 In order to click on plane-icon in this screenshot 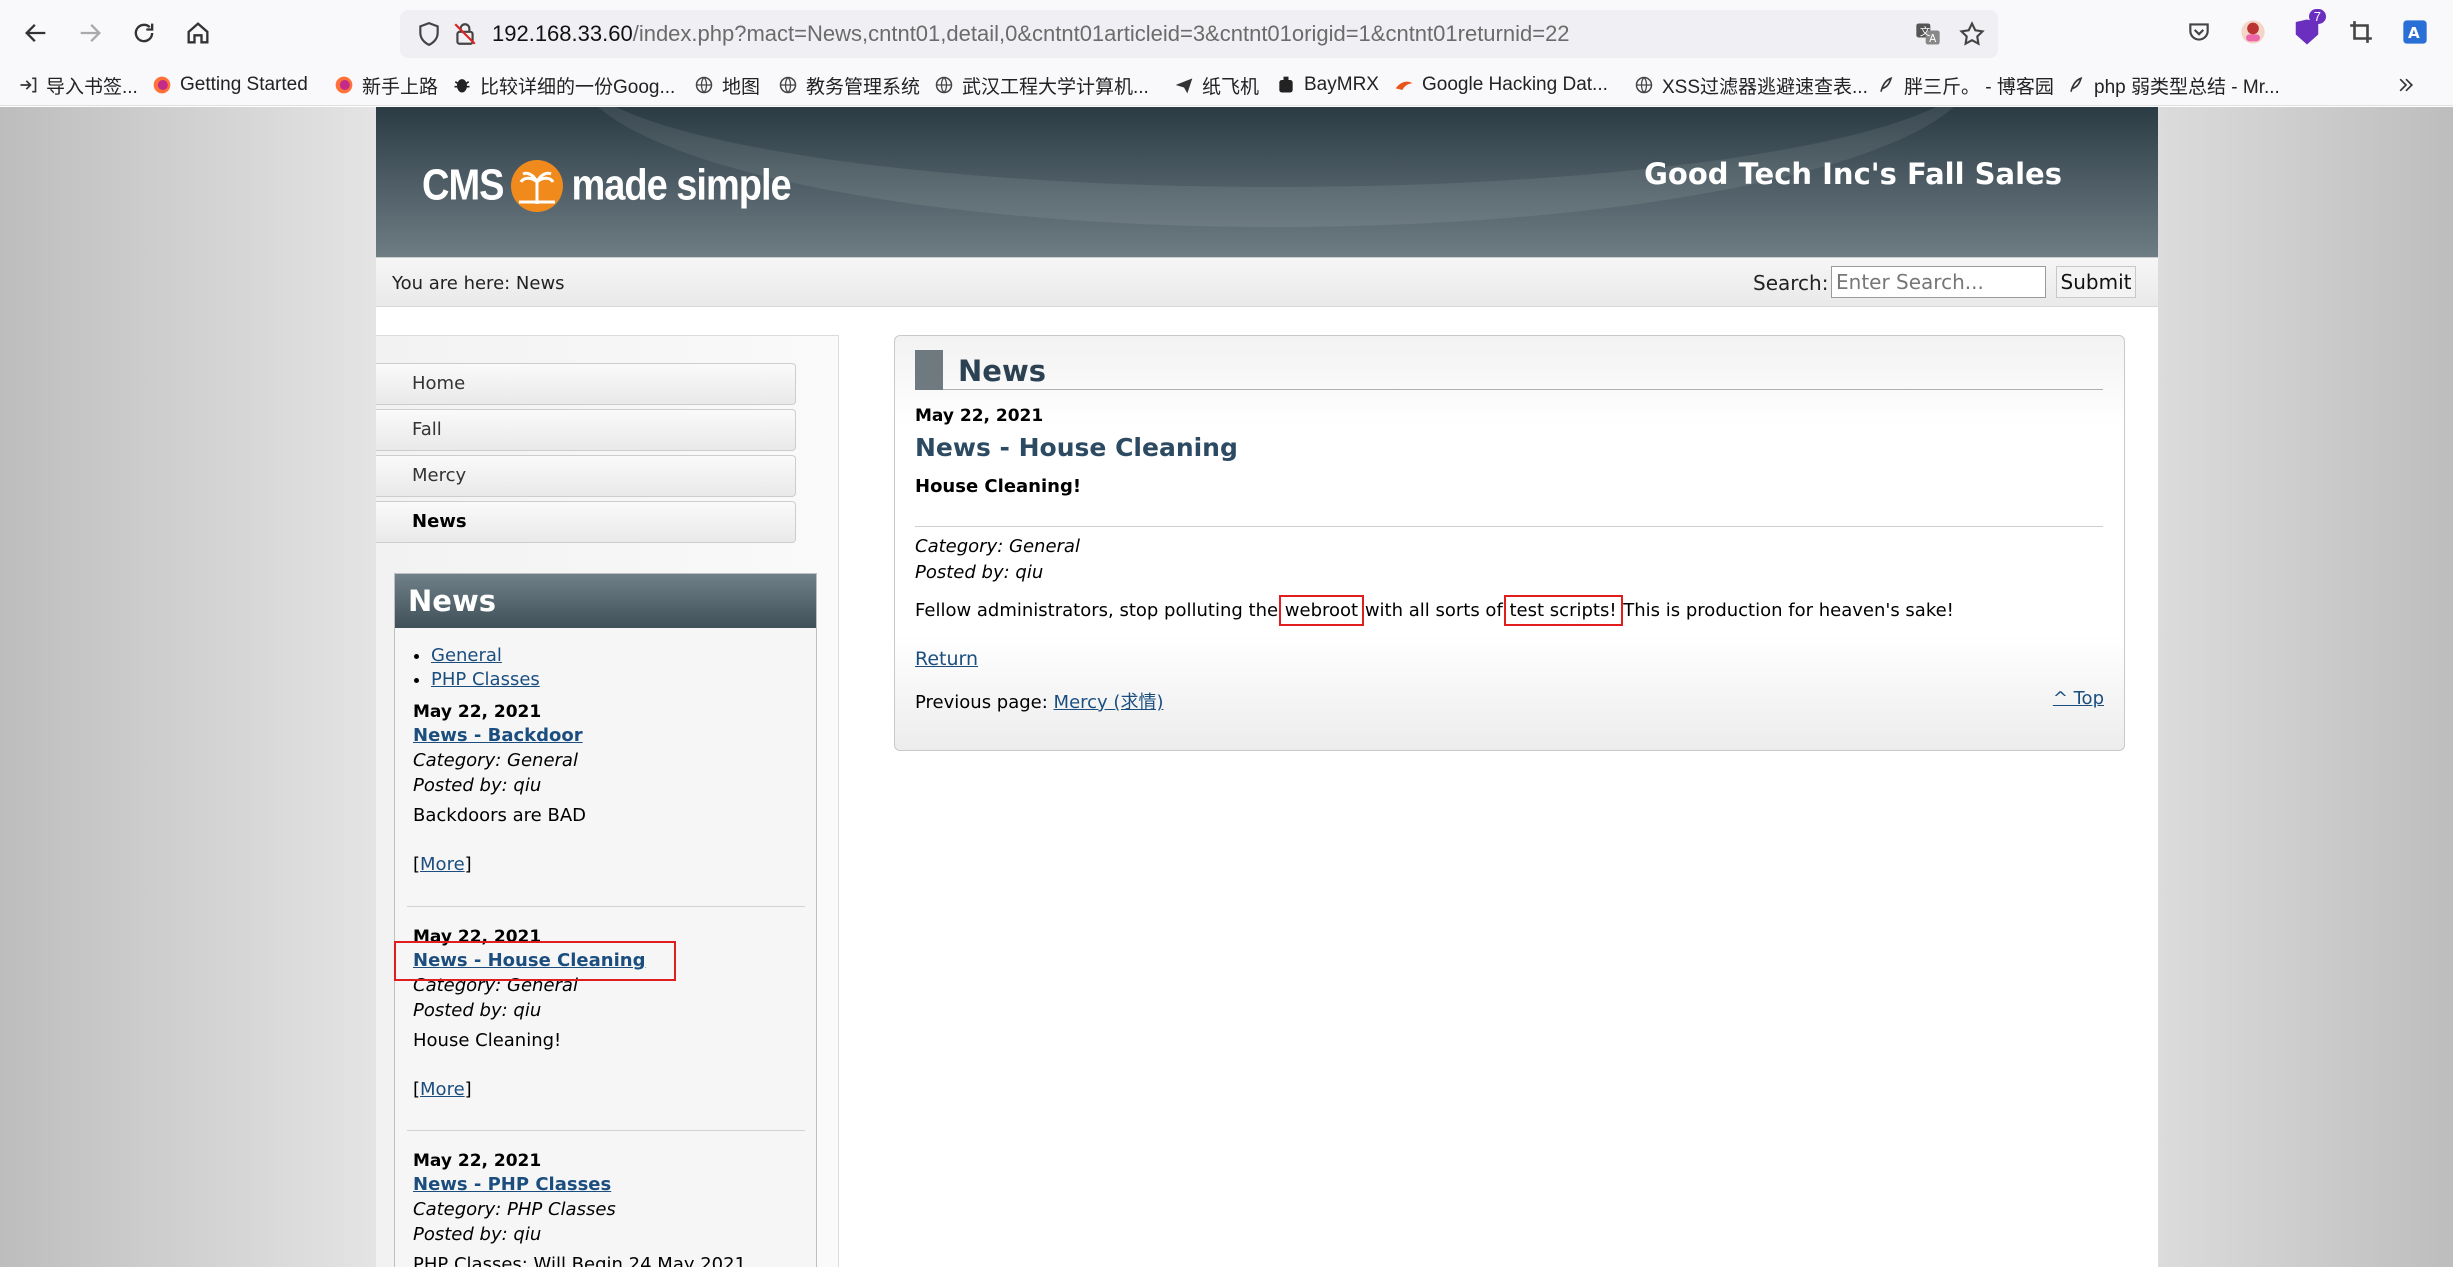, I will do `click(1184, 86)`.